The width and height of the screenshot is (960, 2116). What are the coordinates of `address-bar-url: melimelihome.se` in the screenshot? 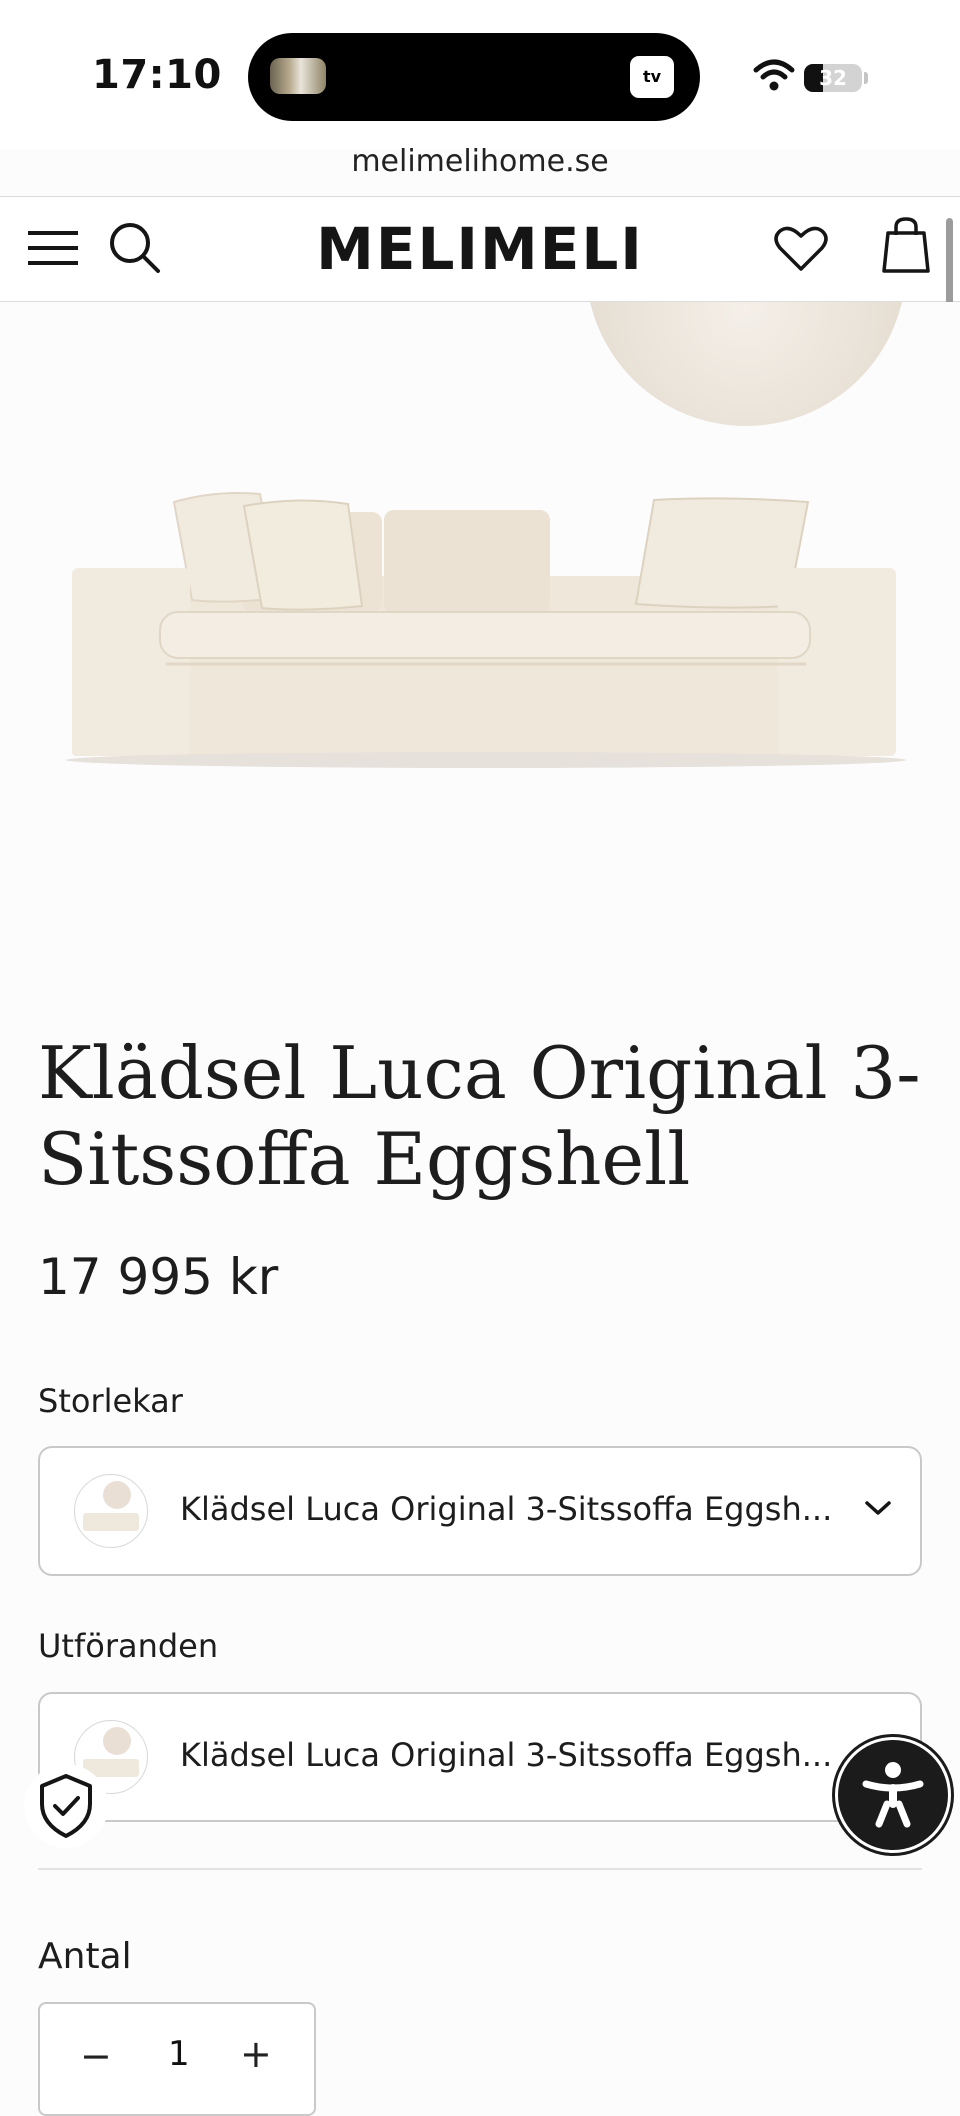 It's located at (480, 161).